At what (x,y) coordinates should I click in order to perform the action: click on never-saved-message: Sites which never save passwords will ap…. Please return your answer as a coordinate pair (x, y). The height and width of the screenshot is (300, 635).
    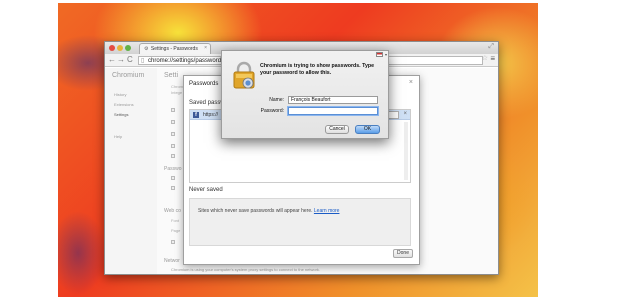
    Looking at the image, I should click on (255, 211).